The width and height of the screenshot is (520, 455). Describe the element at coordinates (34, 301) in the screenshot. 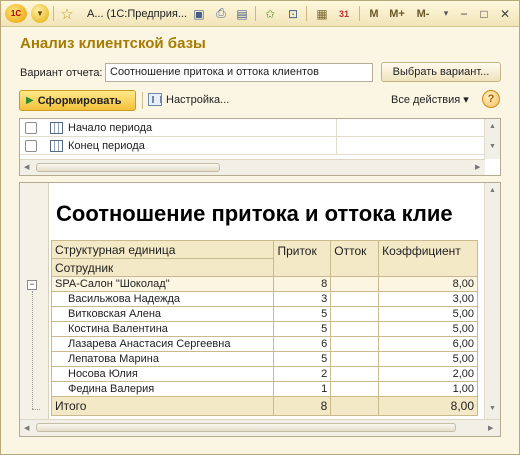

I see `group-gutter: −` at that location.